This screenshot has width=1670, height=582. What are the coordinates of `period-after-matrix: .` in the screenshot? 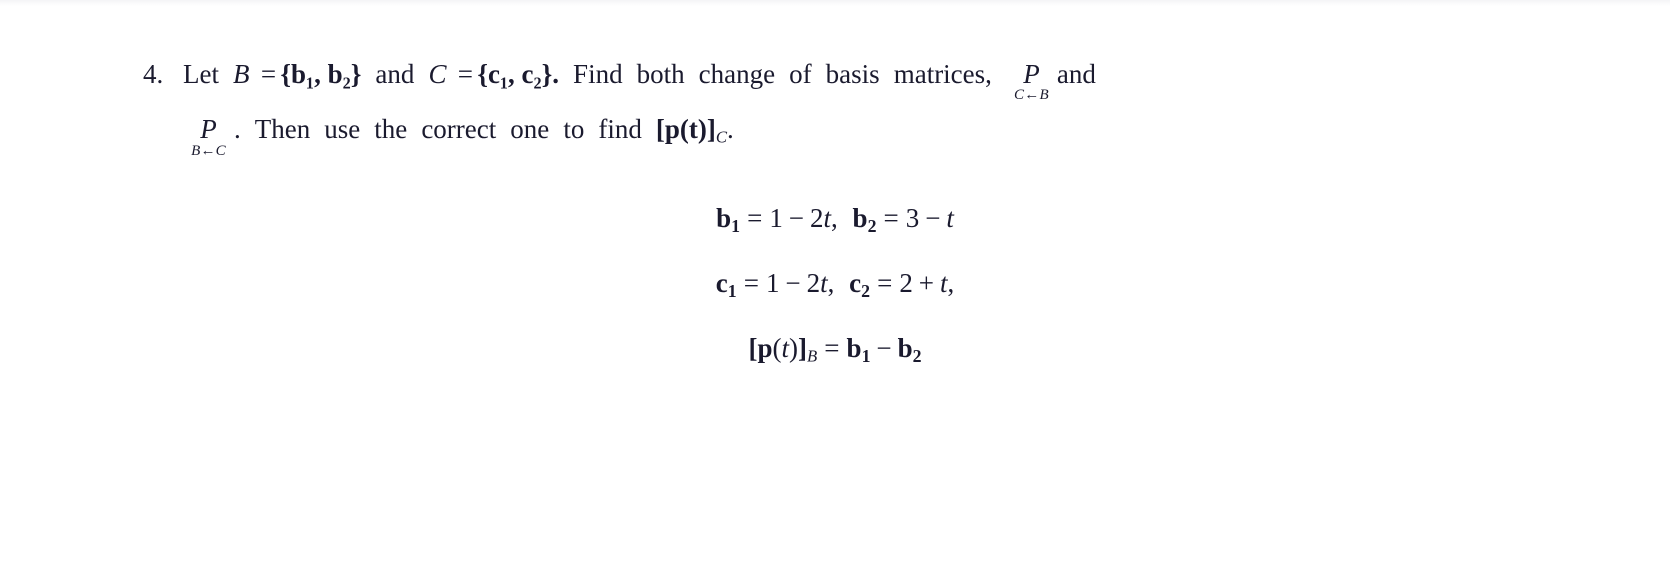 It's located at (237, 129).